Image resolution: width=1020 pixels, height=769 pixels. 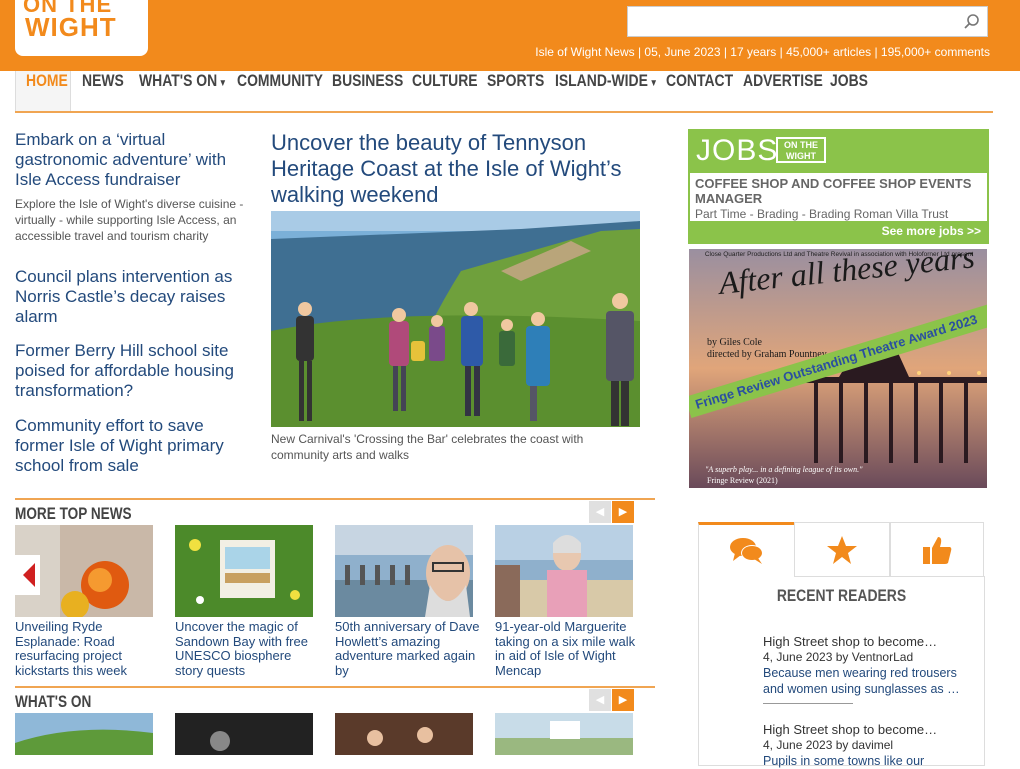 I want to click on comments-icon, so click(x=746, y=551).